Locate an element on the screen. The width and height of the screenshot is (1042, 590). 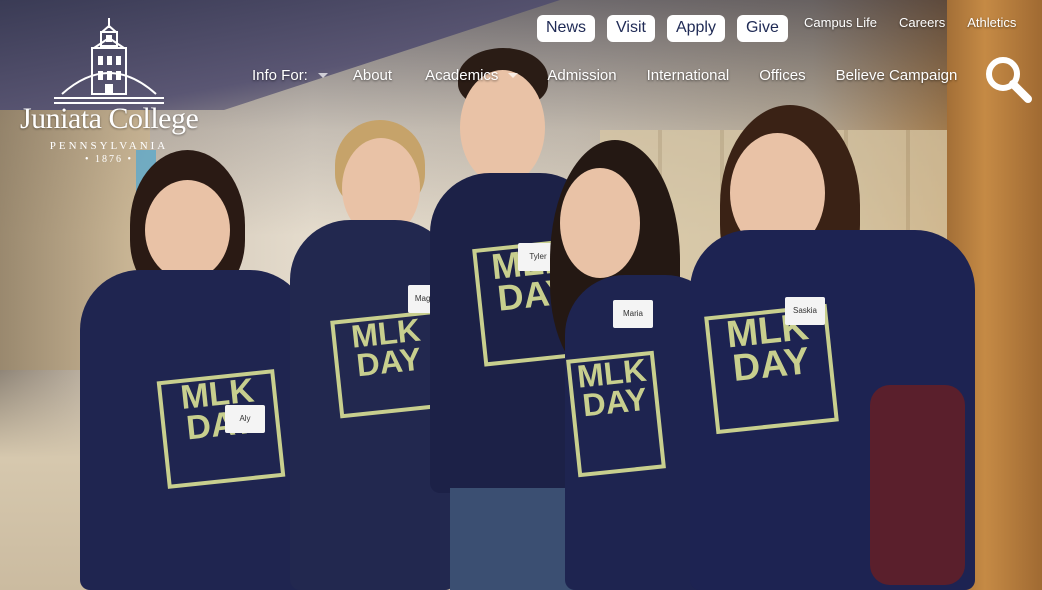
college-logo: Juniata College PENNSYLVANIA • 1876 • is located at coordinates (109, 94).